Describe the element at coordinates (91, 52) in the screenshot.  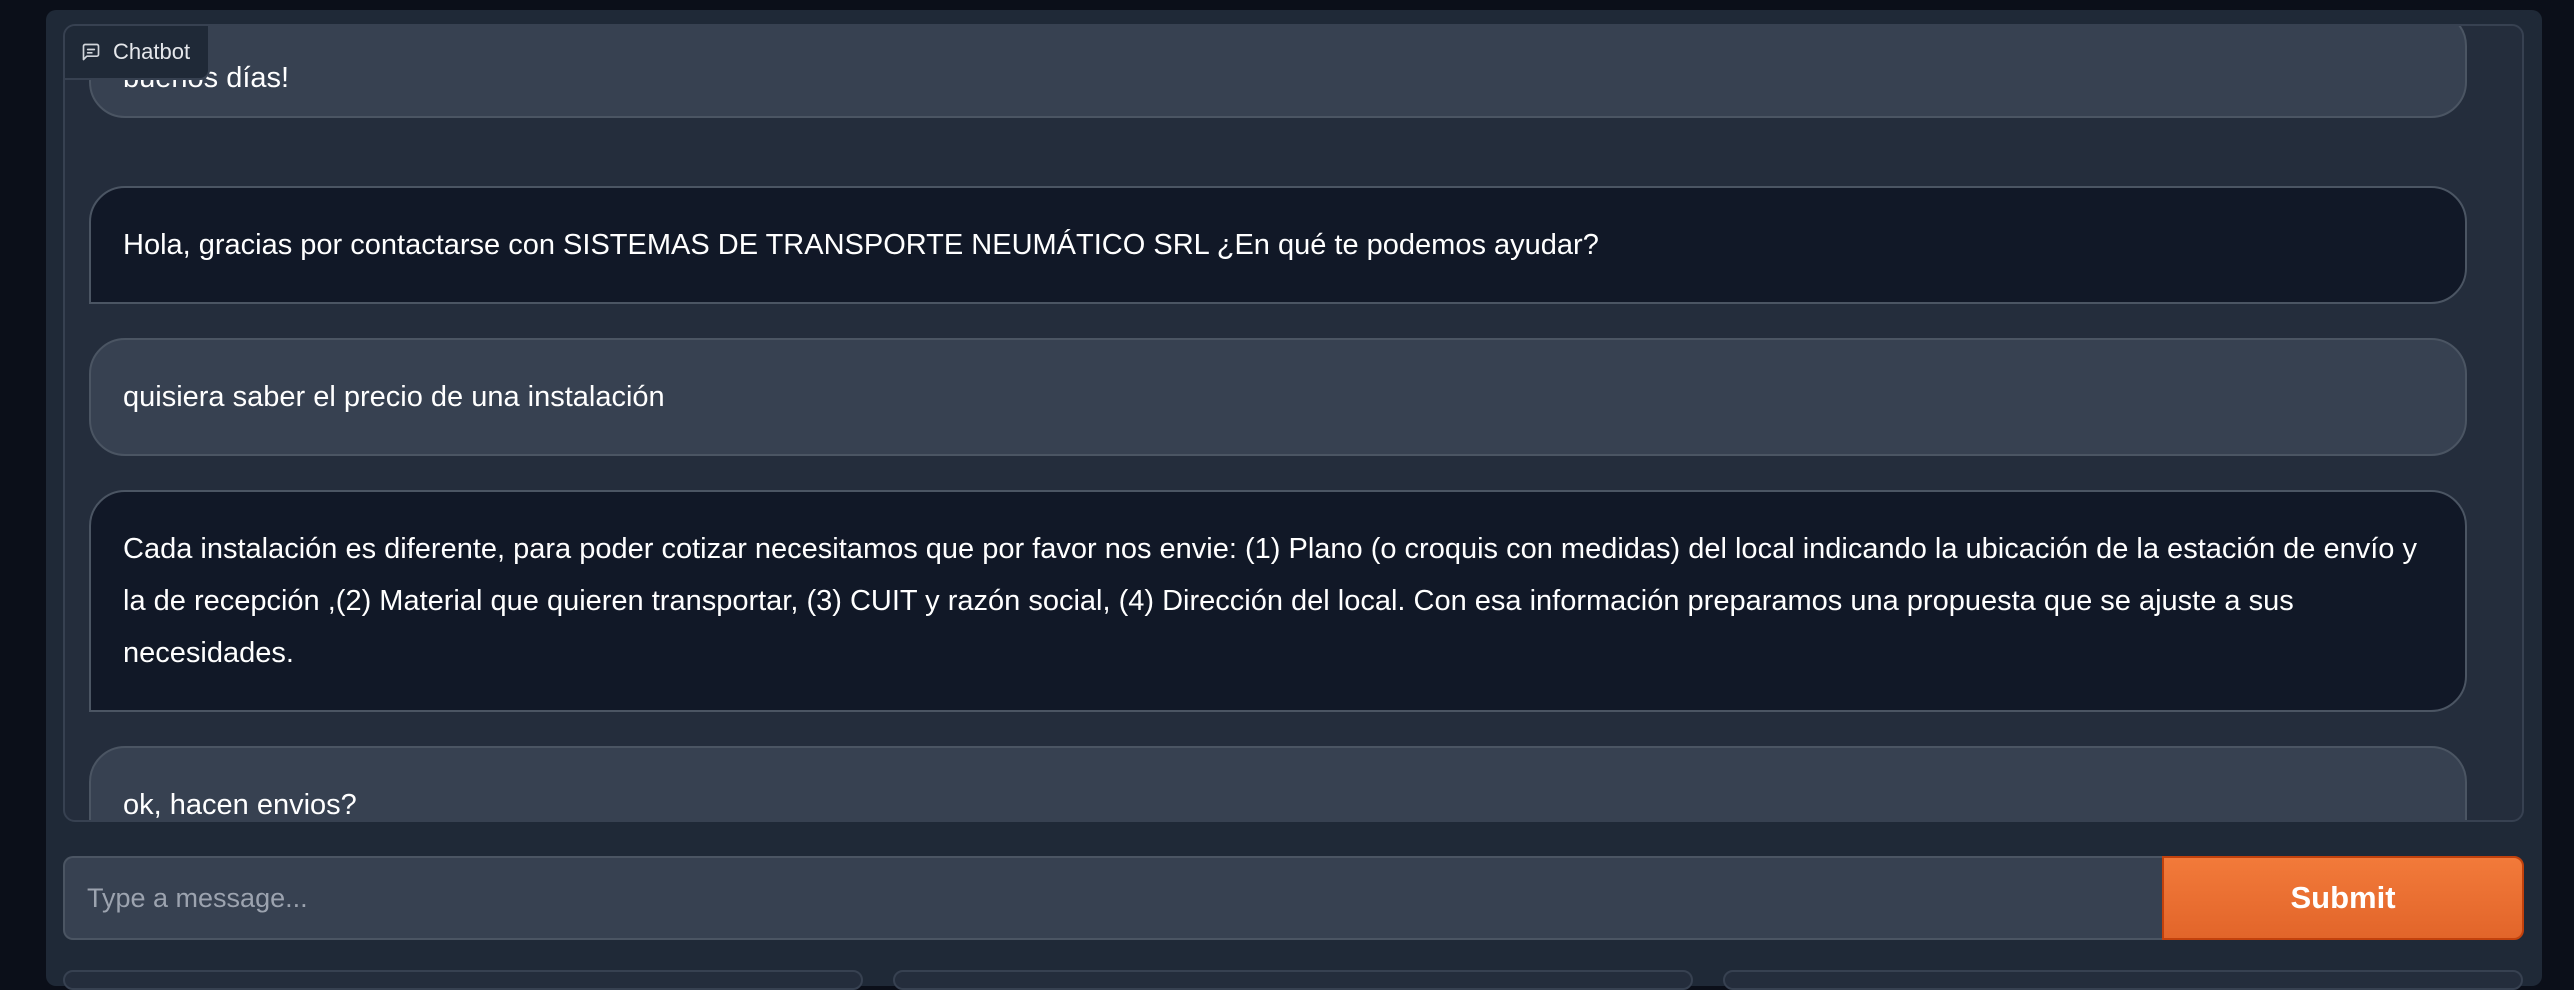
I see `chat-icon` at that location.